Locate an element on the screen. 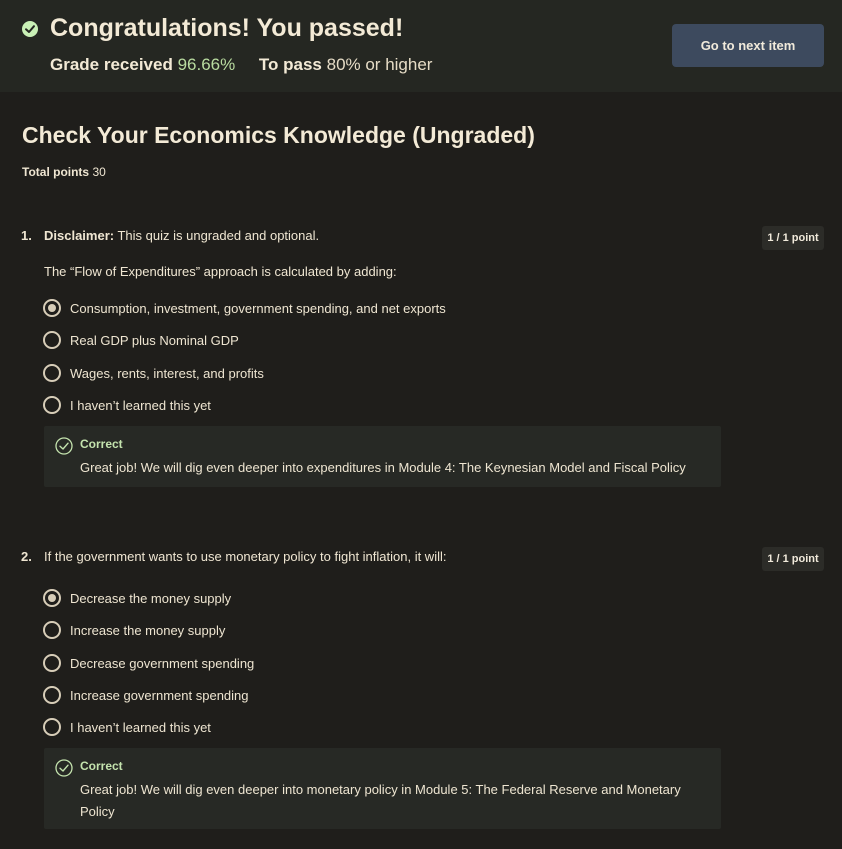  pass-label: To pass is located at coordinates (290, 64).